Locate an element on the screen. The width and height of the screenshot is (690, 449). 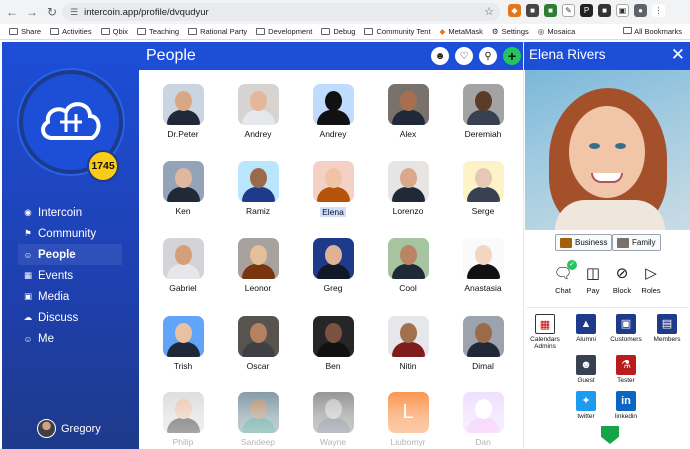
favorites-button: ♡ is located at coordinates (464, 56).